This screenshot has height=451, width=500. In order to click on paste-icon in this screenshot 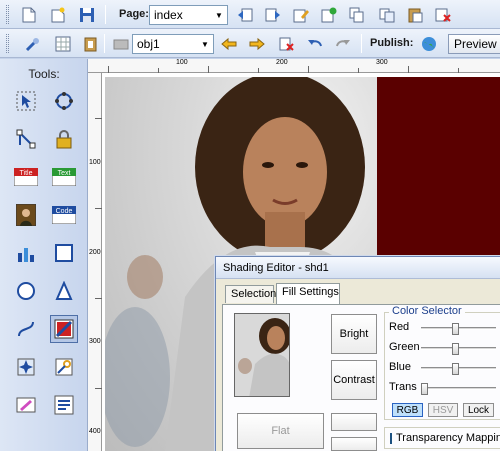, I will do `click(415, 15)`.